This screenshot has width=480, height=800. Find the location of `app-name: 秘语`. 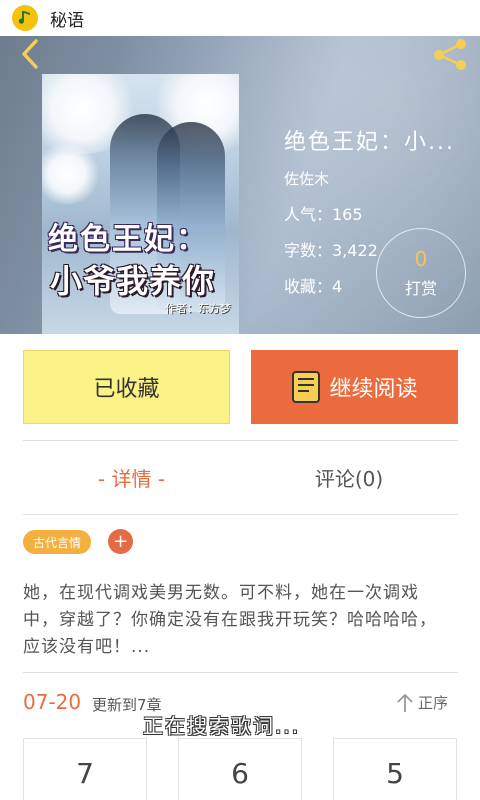

app-name: 秘语 is located at coordinates (67, 20).